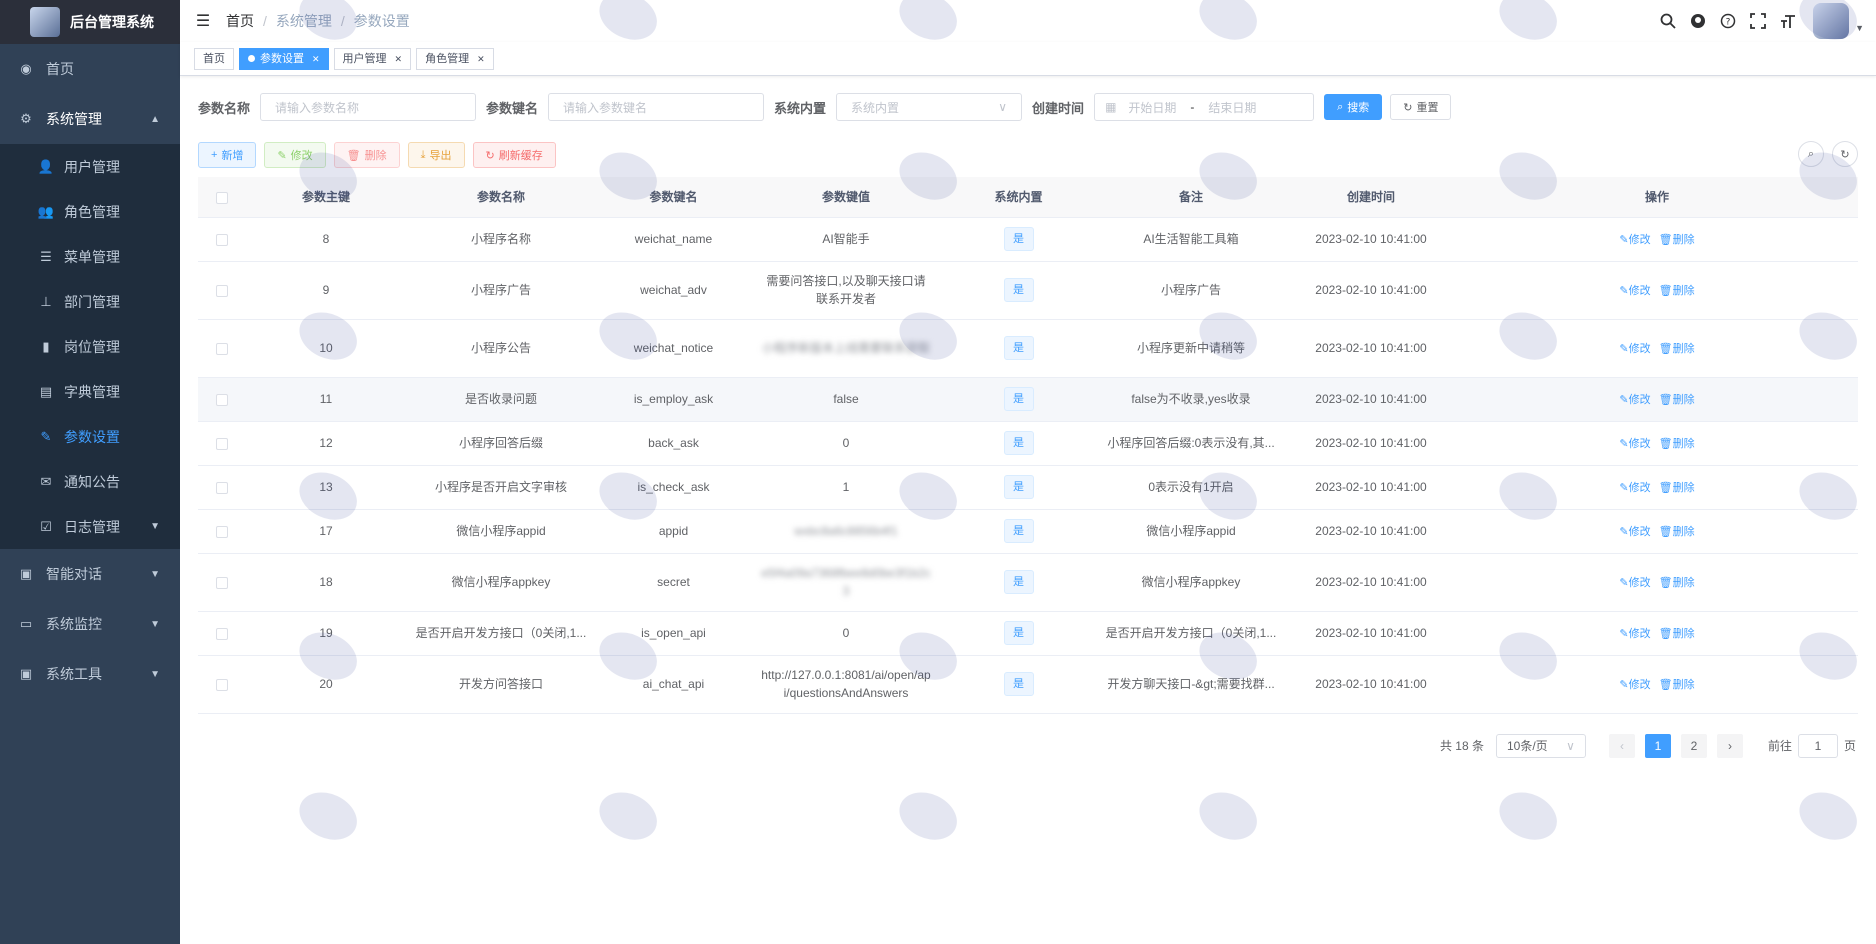 The width and height of the screenshot is (1876, 944). Describe the element at coordinates (366, 155) in the screenshot. I see `delete-button: 🗑 删除` at that location.